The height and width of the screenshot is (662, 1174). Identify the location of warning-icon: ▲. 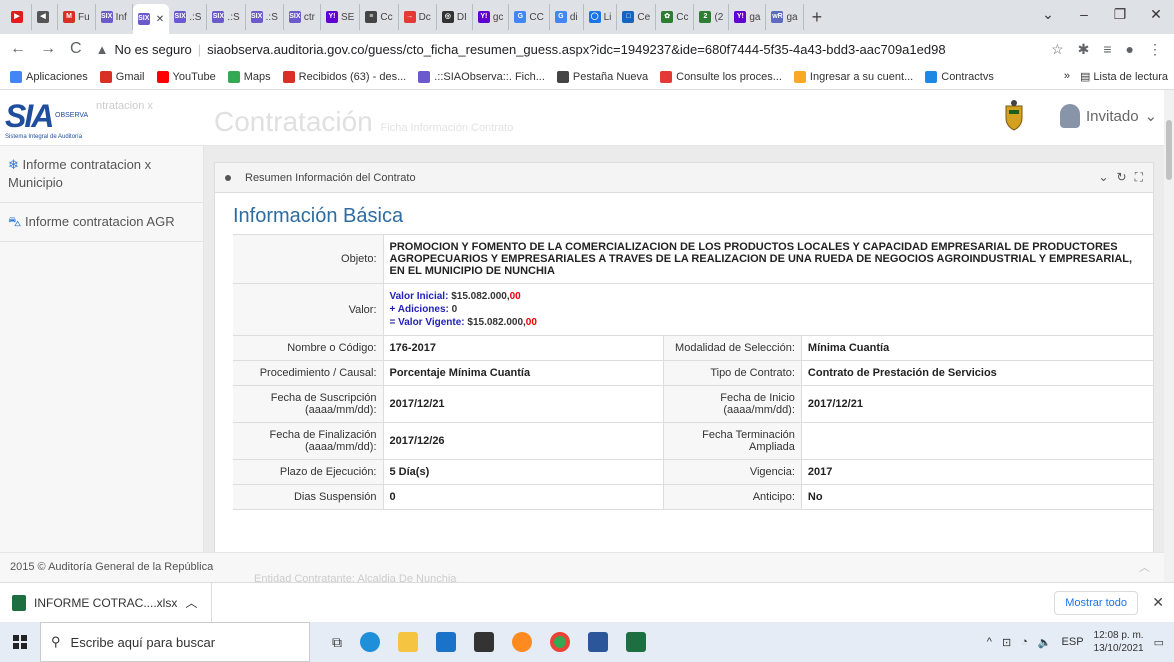
(102, 49).